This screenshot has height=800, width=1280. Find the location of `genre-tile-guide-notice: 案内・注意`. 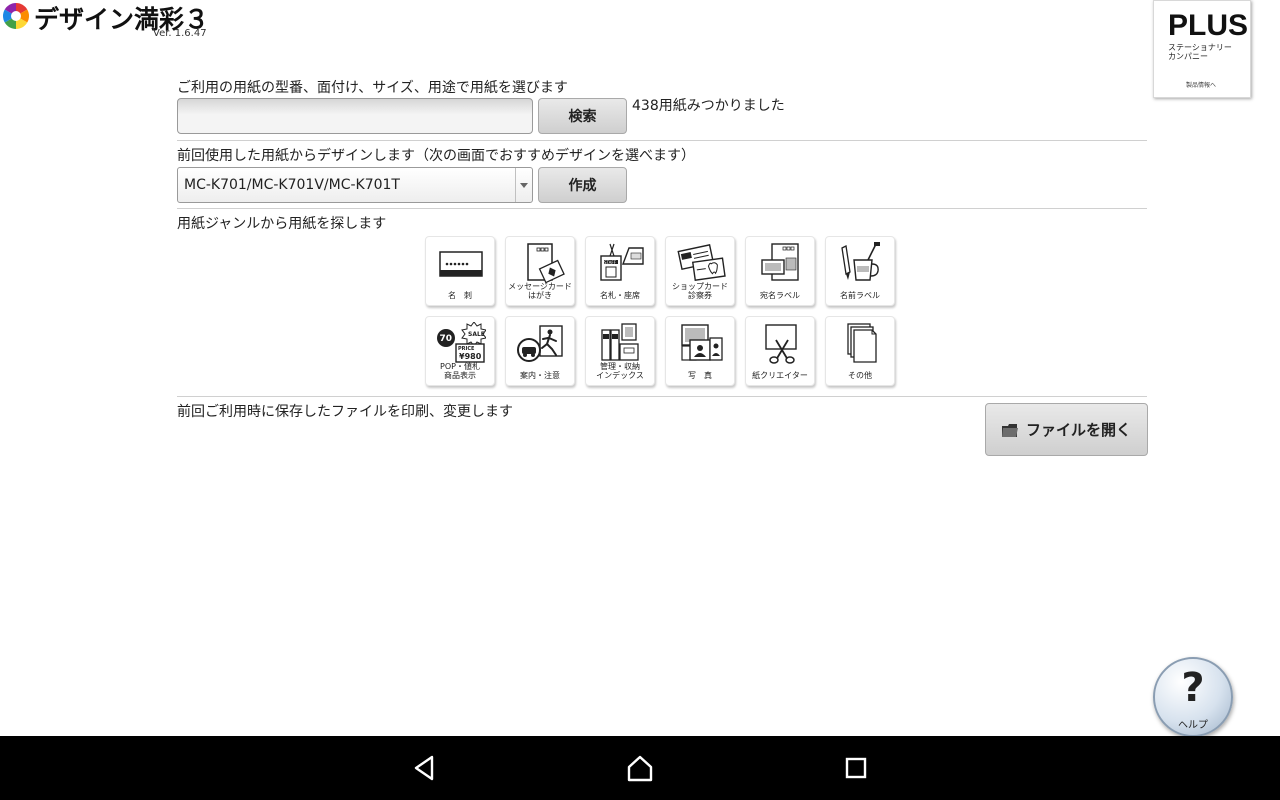

genre-tile-guide-notice: 案内・注意 is located at coordinates (540, 351).